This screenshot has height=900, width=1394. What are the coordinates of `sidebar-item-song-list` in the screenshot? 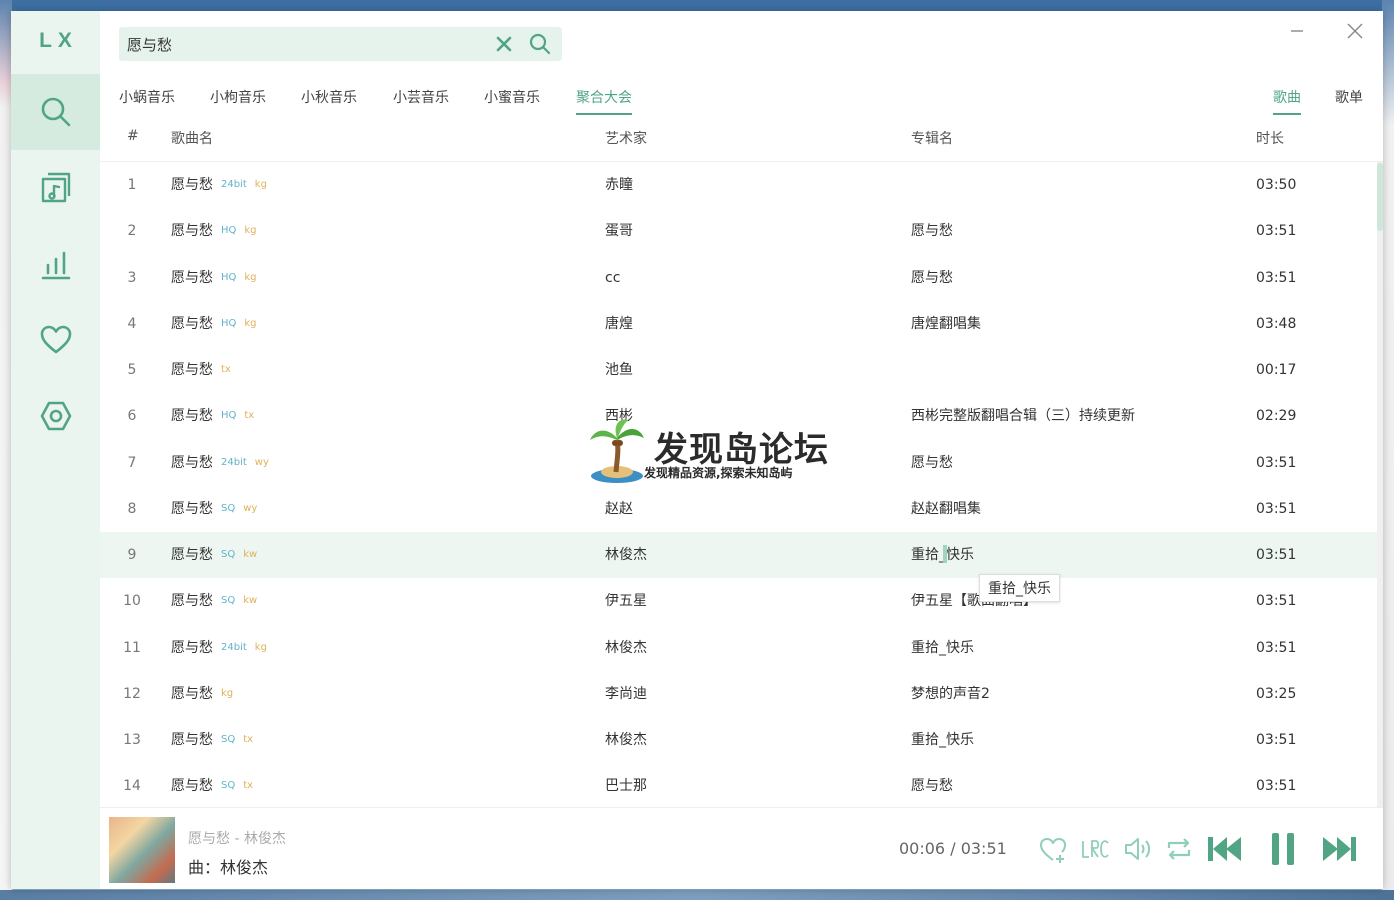 It's located at (55, 188).